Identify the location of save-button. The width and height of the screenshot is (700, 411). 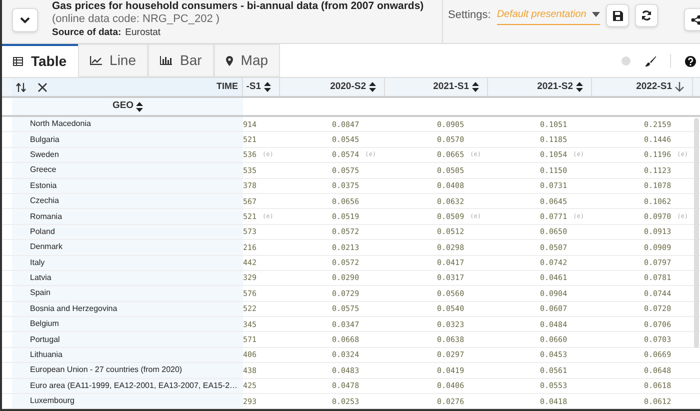
(618, 15).